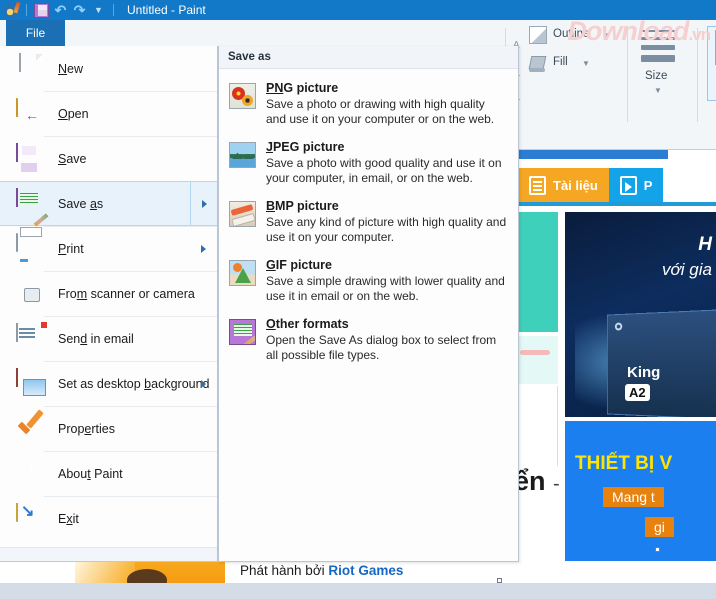  Describe the element at coordinates (108, 518) in the screenshot. I see `menu-item-exit: Exit` at that location.